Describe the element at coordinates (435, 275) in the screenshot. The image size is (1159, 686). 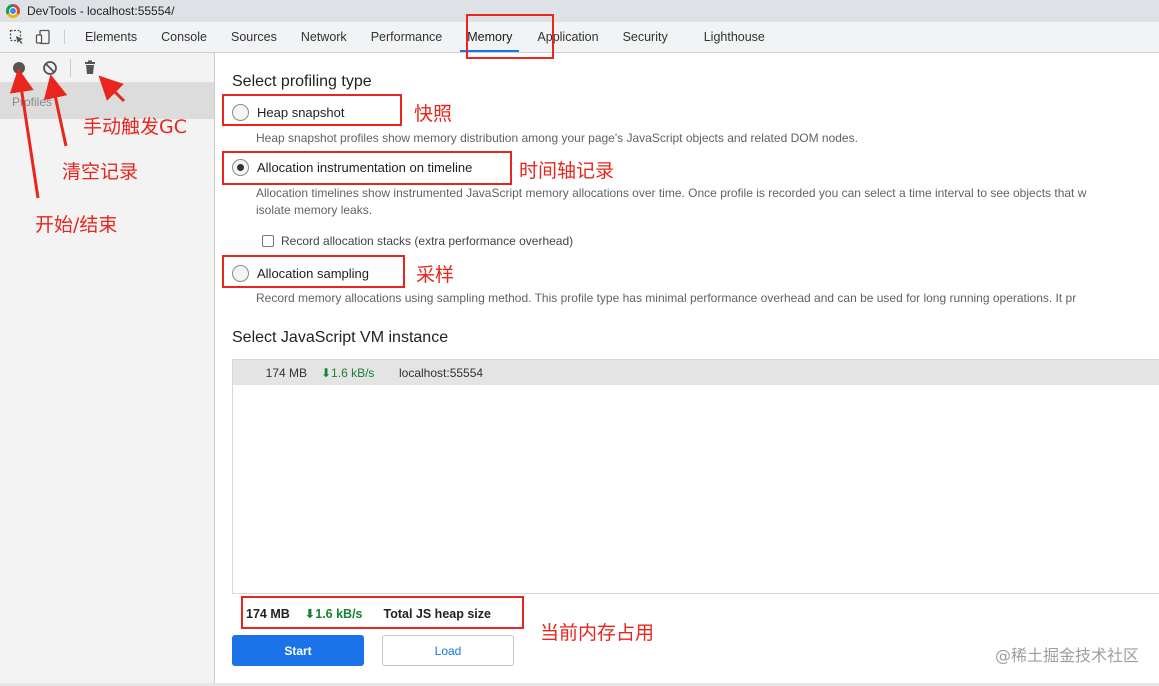
I see `annotation-sampling: 采样` at that location.